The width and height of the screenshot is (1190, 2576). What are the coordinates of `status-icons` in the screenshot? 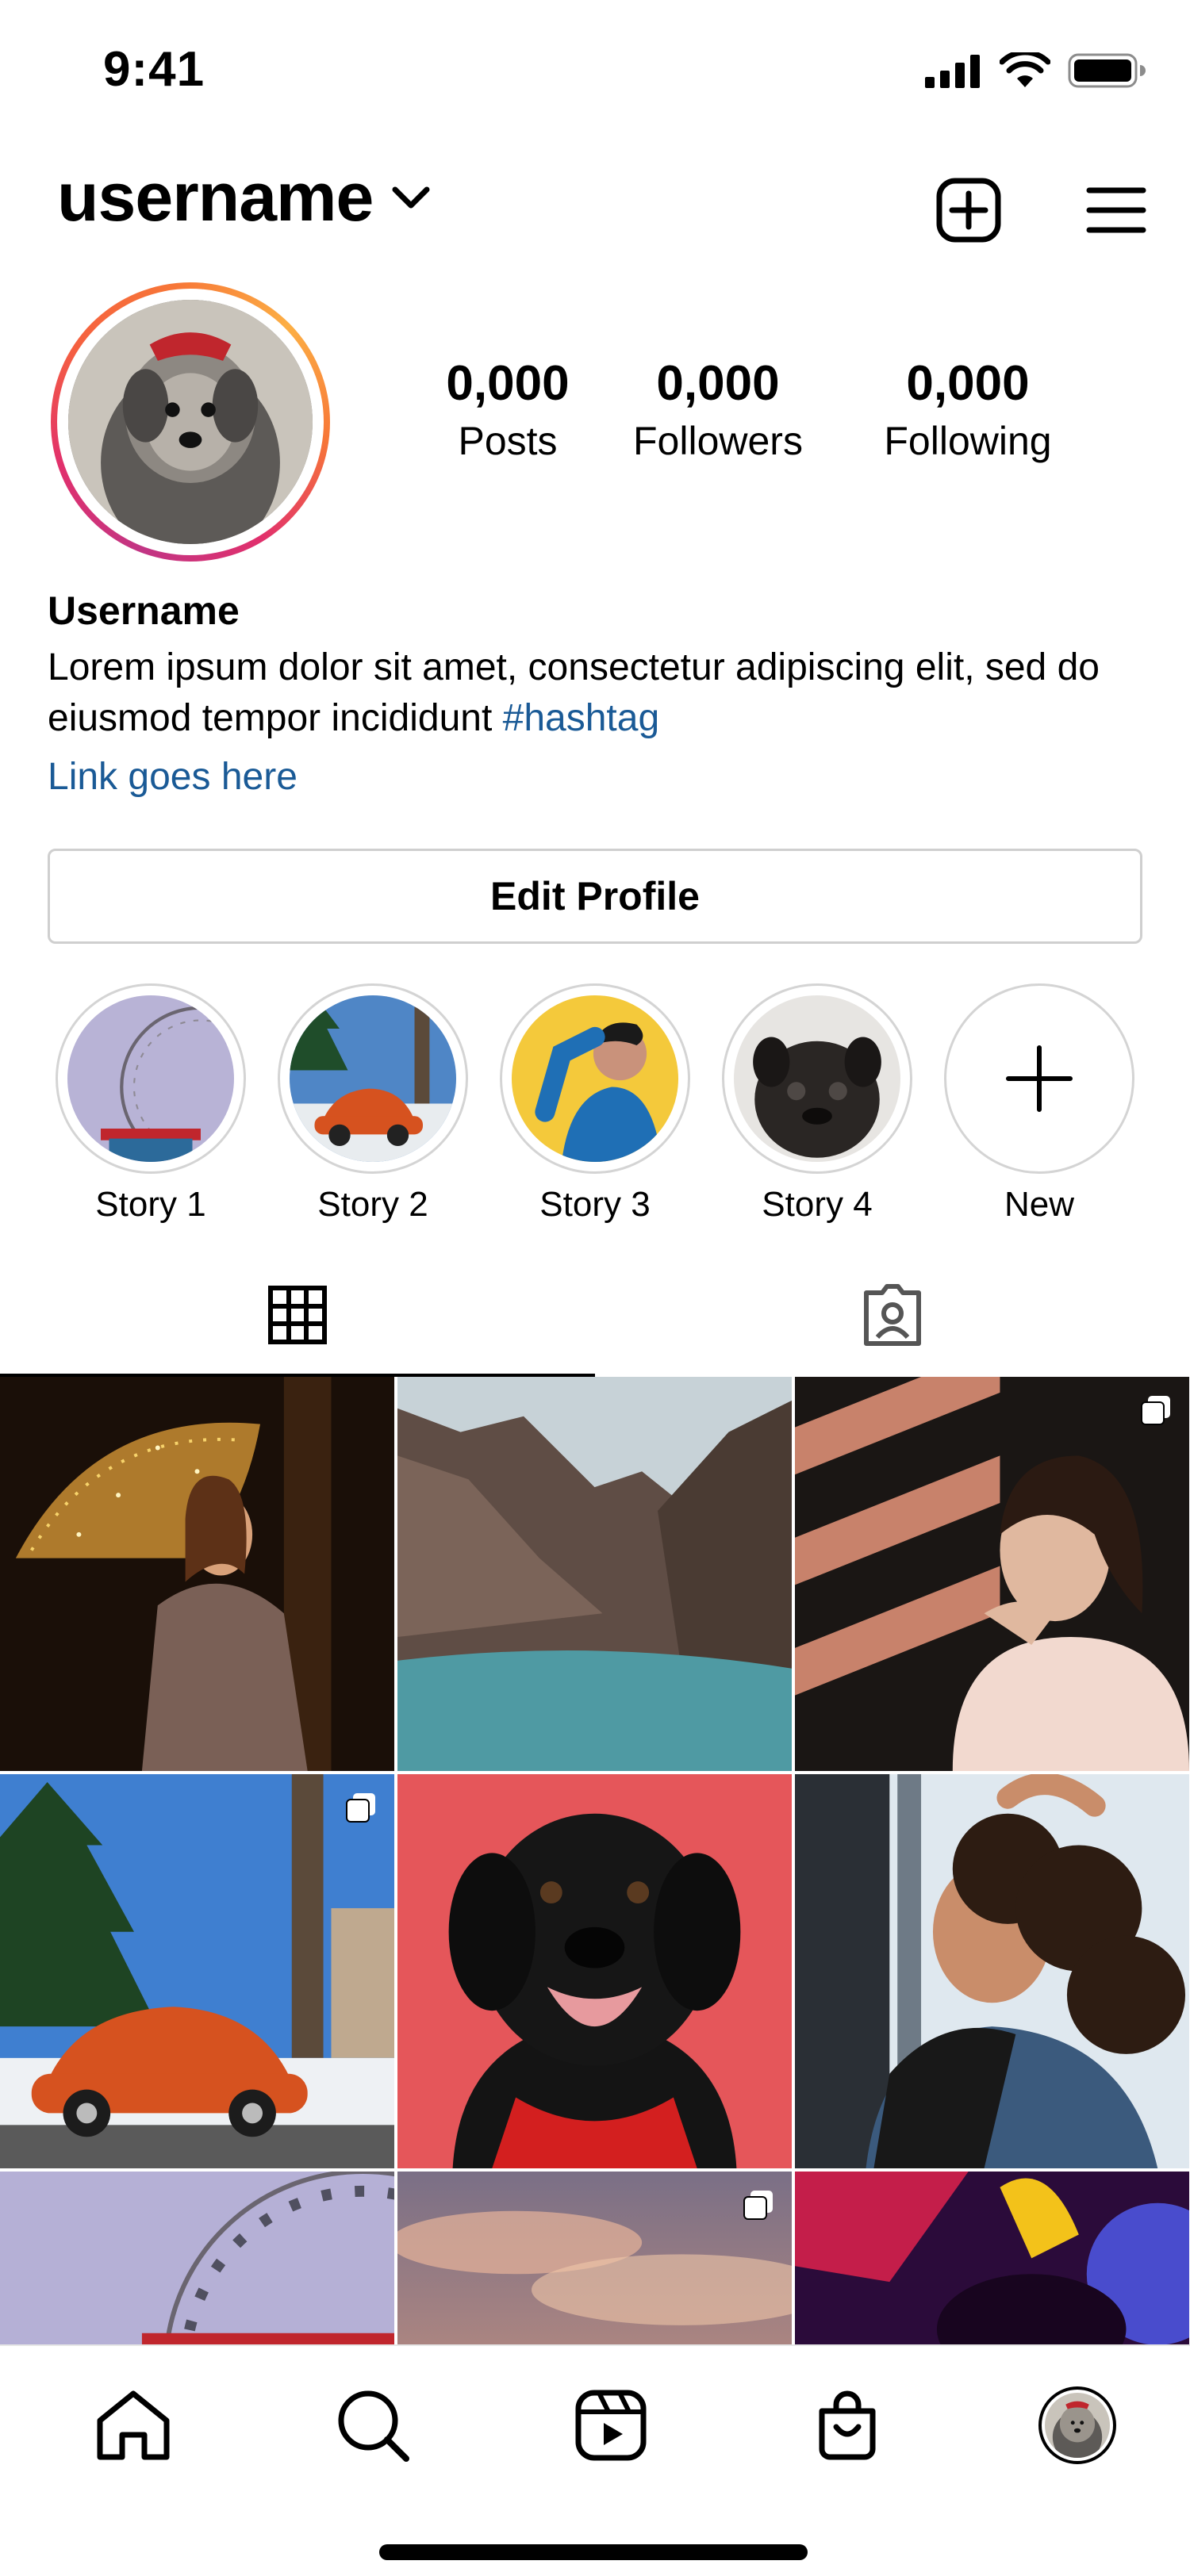 It's located at (1035, 71).